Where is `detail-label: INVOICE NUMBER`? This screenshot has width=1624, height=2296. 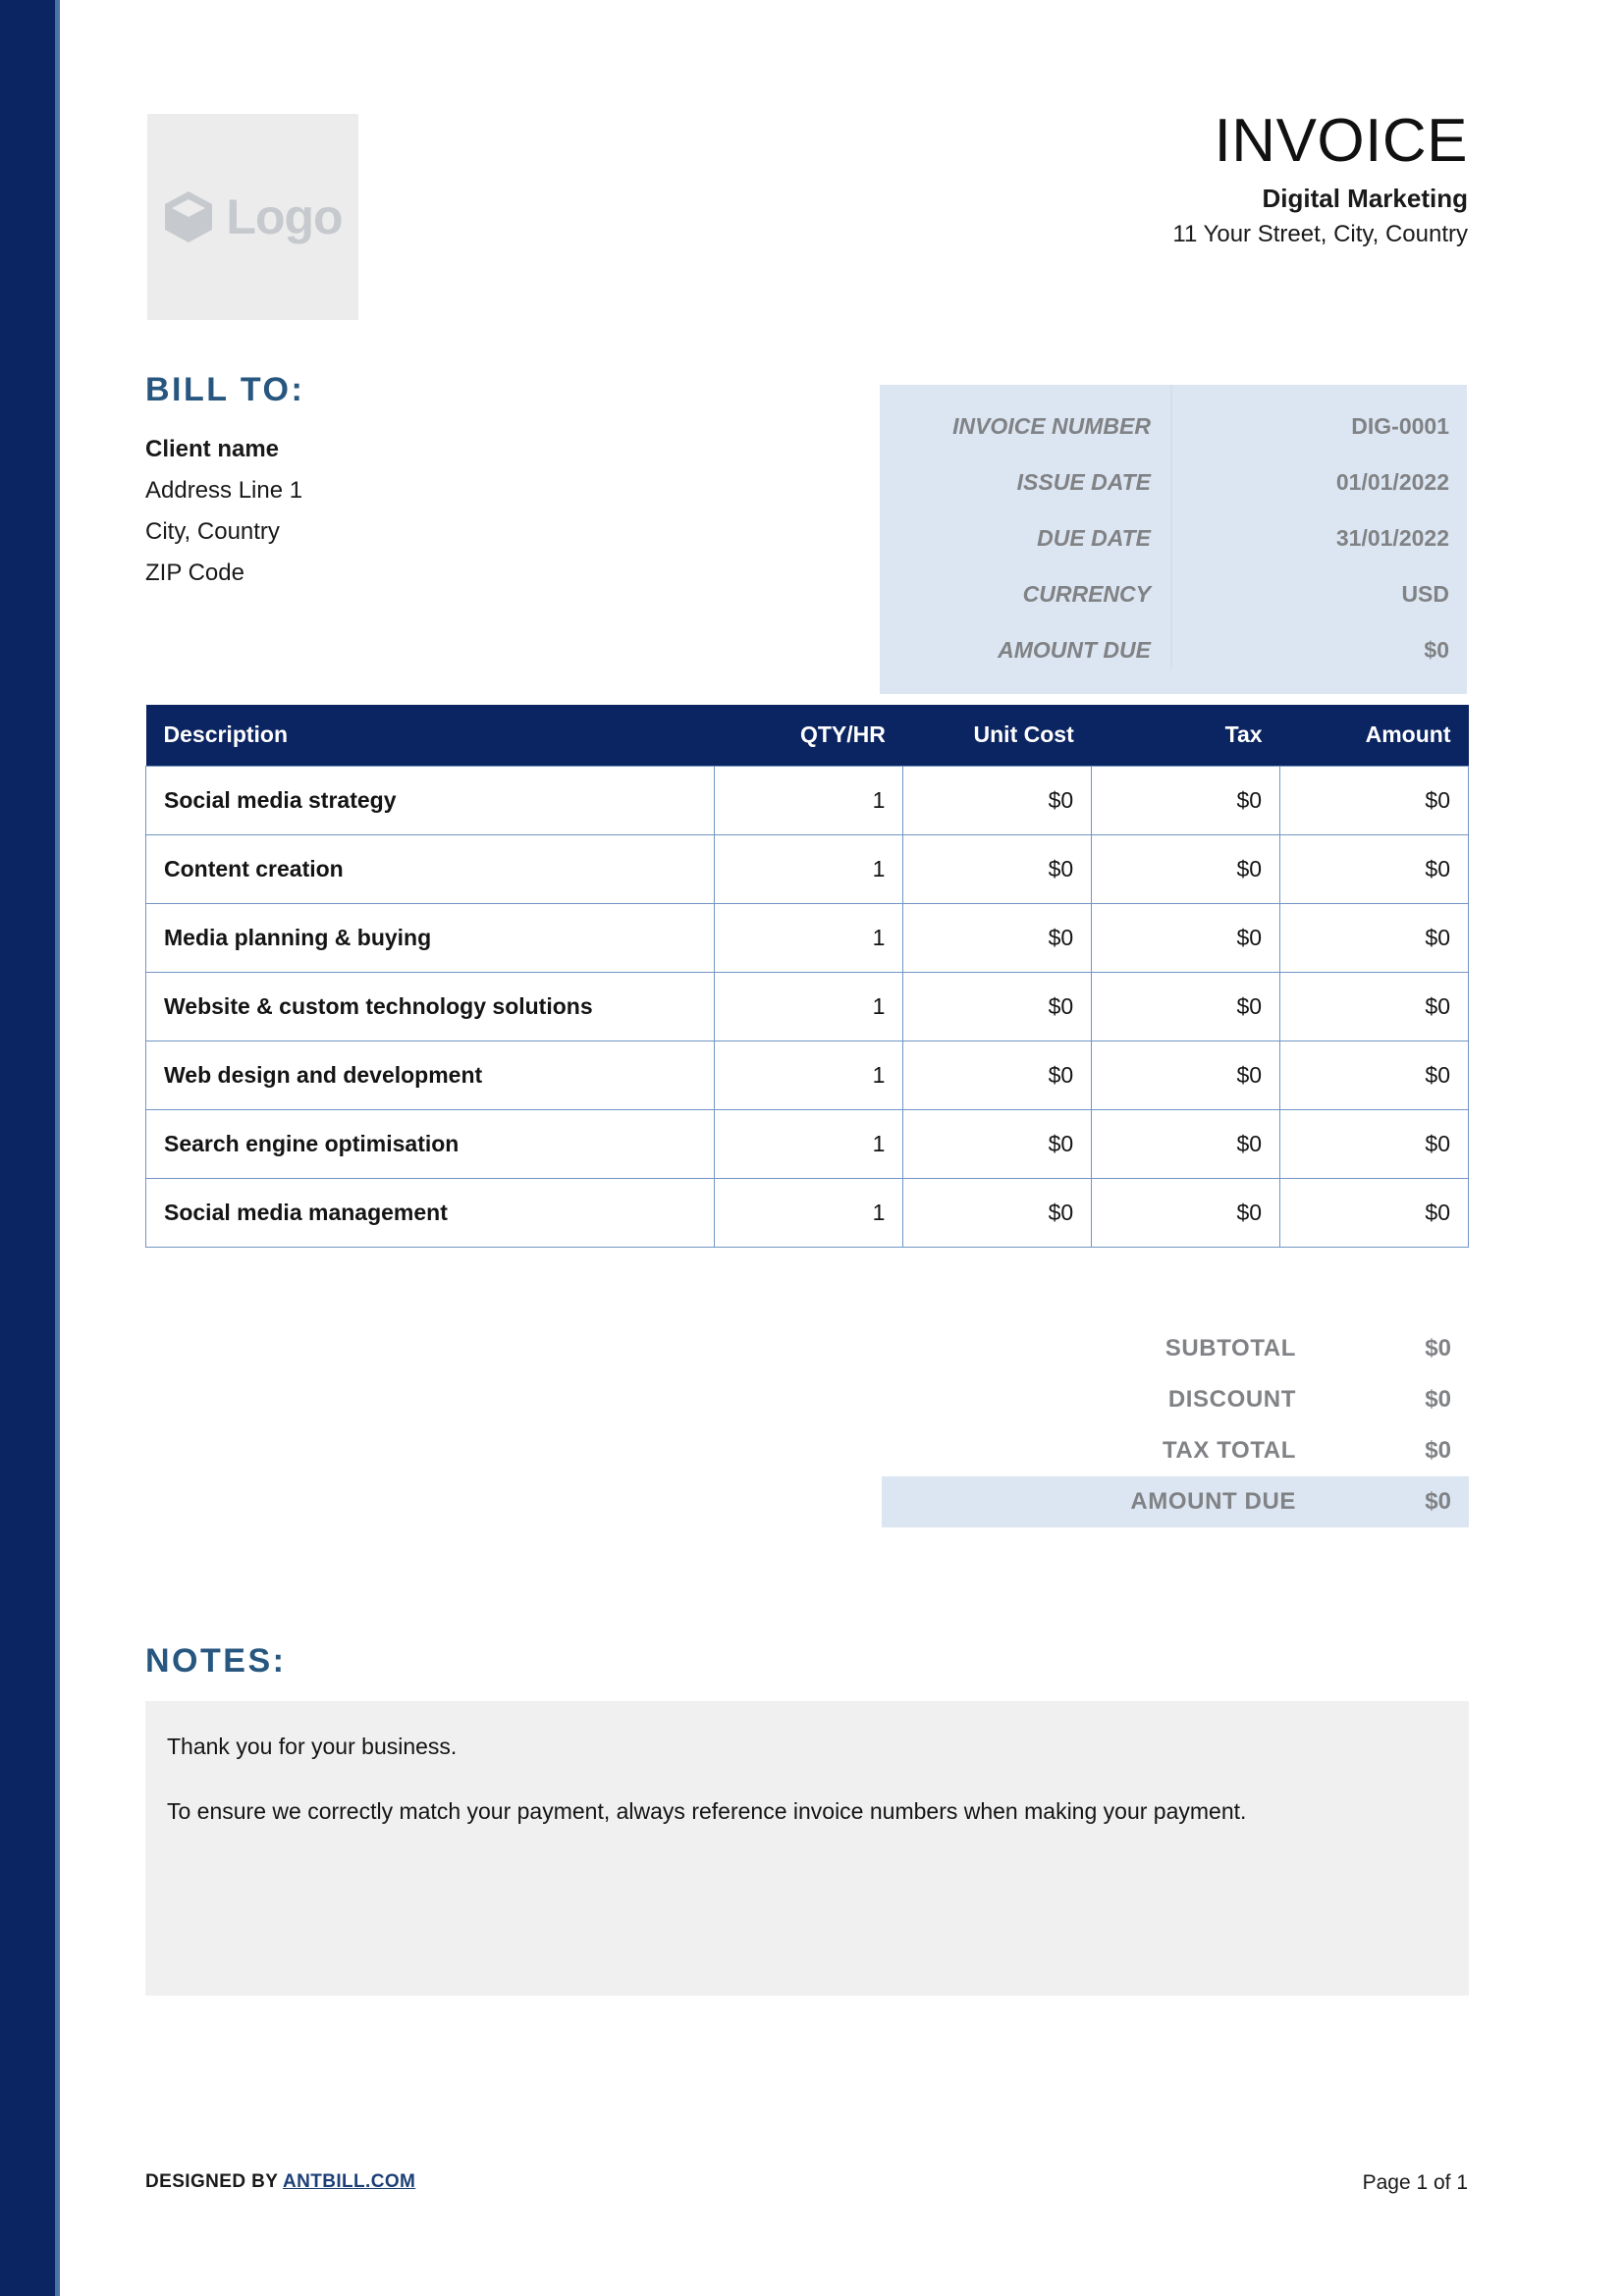
detail-label: INVOICE NUMBER is located at coordinates (1051, 426).